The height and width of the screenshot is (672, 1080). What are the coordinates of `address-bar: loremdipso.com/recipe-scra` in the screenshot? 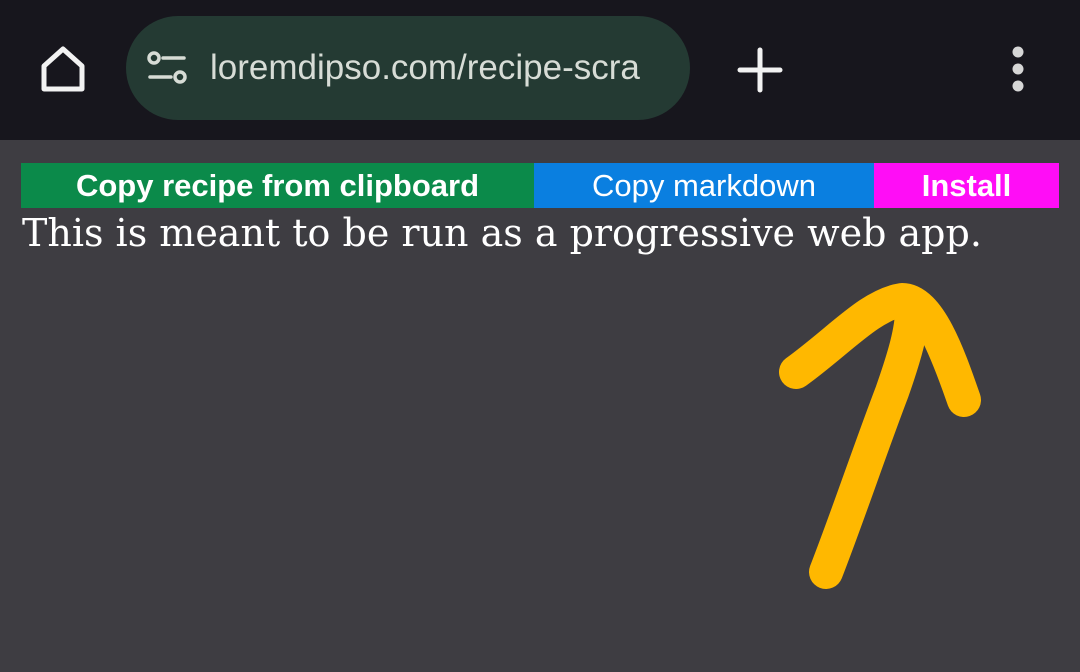 It's located at (408, 68).